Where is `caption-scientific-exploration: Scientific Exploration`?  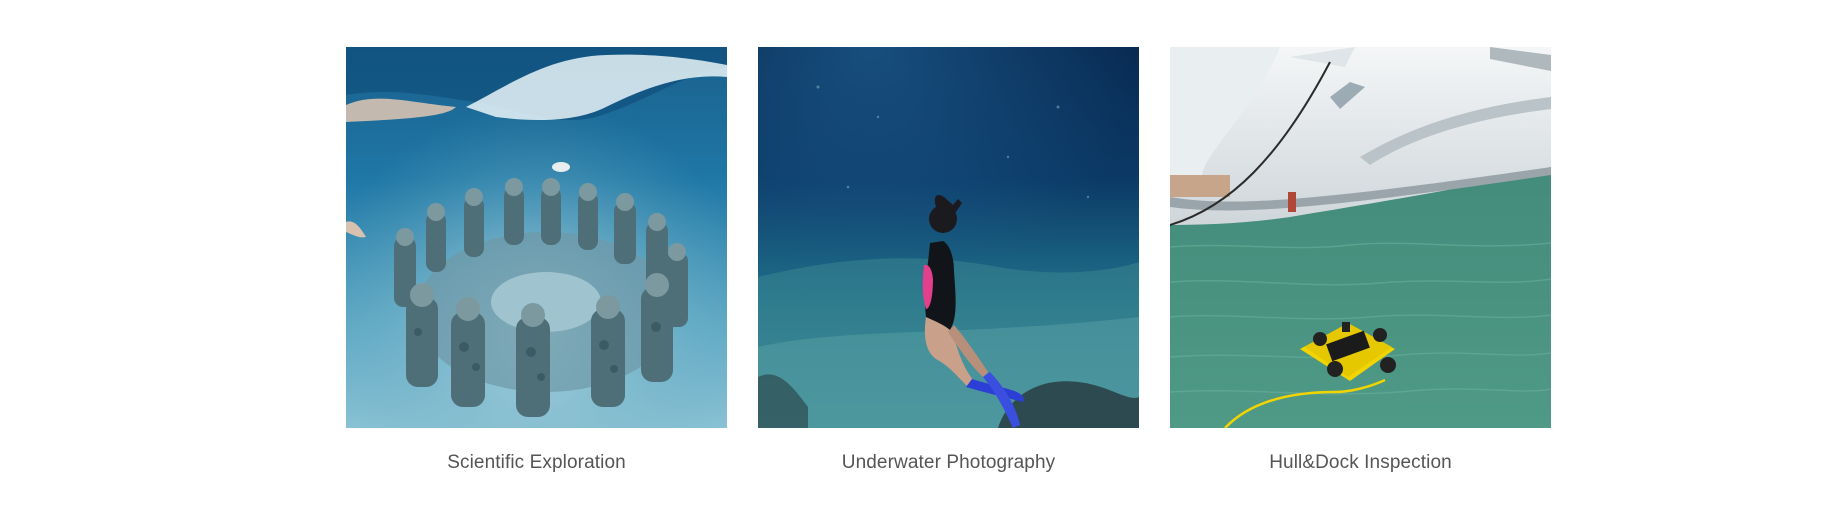 caption-scientific-exploration: Scientific Exploration is located at coordinates (536, 462).